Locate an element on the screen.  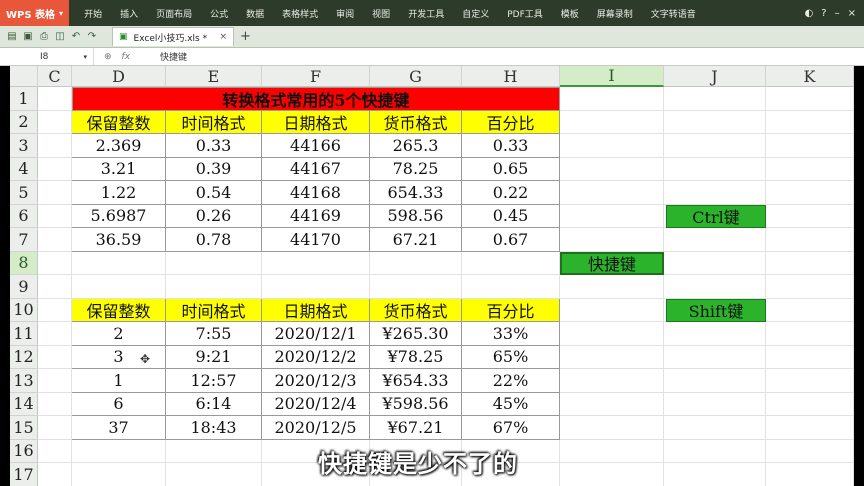
table2-cell: 3 is located at coordinates (119, 357).